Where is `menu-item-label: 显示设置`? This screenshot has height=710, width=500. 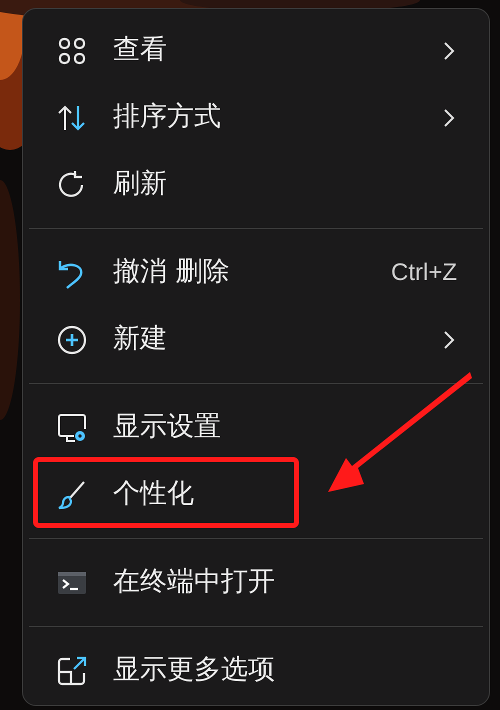
menu-item-label: 显示设置 is located at coordinates (167, 427).